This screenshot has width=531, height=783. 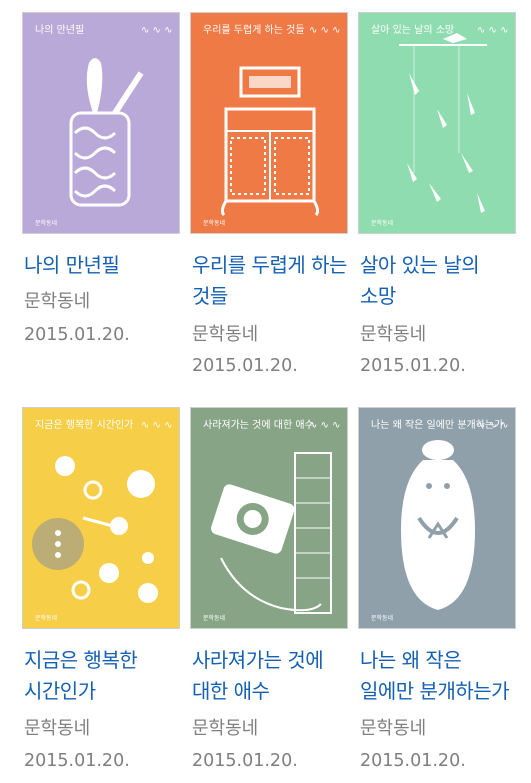 What do you see at coordinates (272, 676) in the screenshot?
I see `book-title: 사라져가는 것에 대한 애수` at bounding box center [272, 676].